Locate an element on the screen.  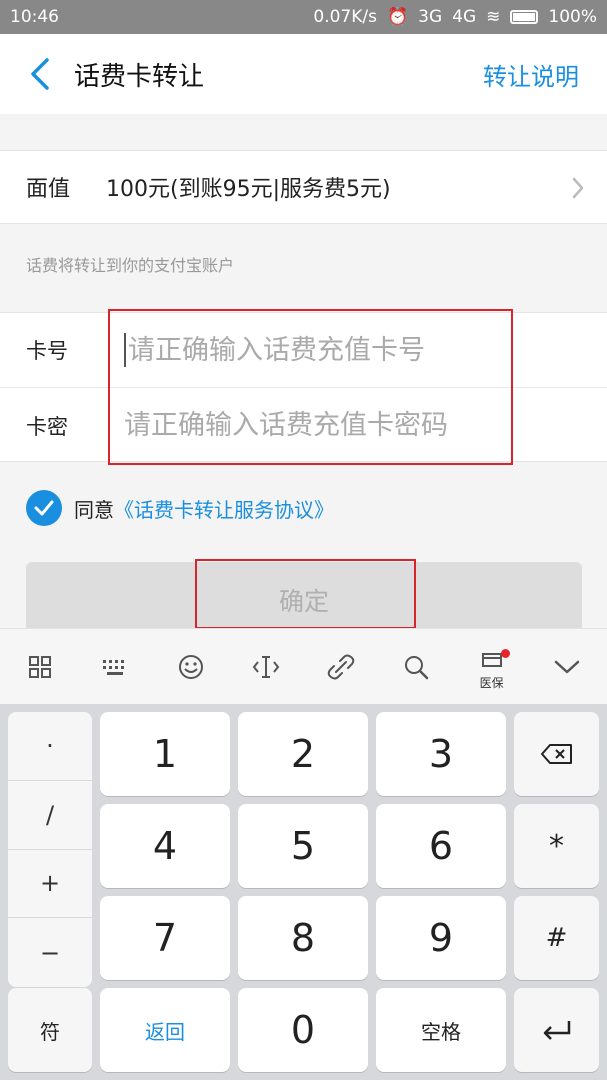
signal-4g: 4G is located at coordinates (464, 17).